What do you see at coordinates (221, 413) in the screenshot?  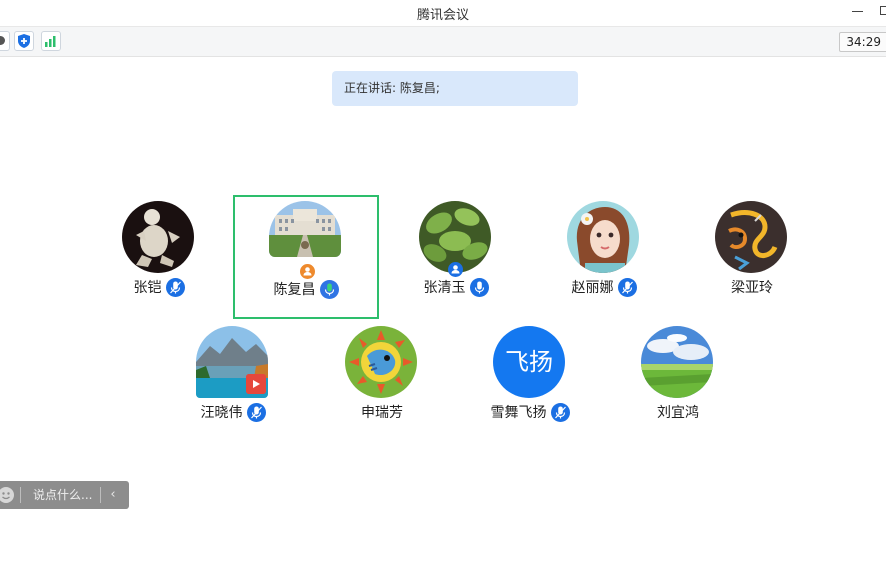 I see `participant-name: 汪晓伟` at bounding box center [221, 413].